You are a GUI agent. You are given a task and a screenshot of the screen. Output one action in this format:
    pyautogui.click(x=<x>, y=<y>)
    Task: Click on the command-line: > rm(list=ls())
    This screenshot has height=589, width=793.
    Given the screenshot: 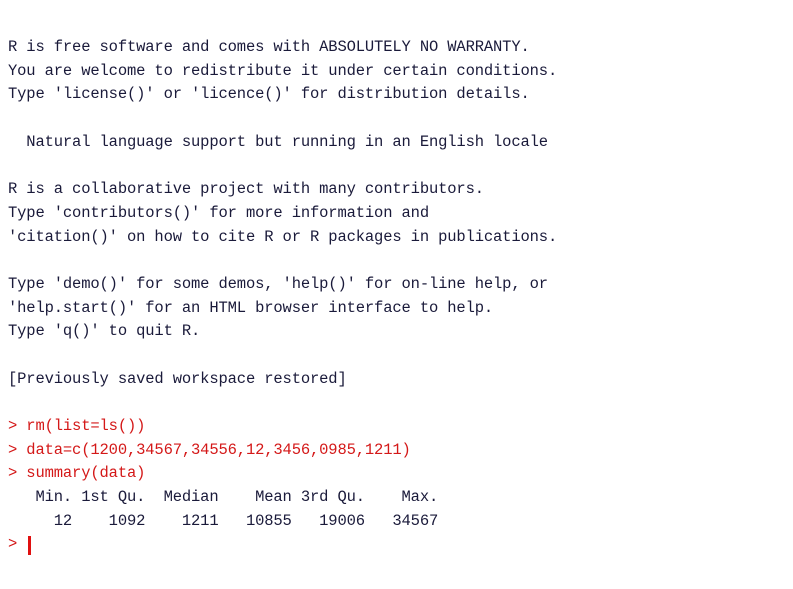 What is the action you would take?
    pyautogui.click(x=77, y=426)
    